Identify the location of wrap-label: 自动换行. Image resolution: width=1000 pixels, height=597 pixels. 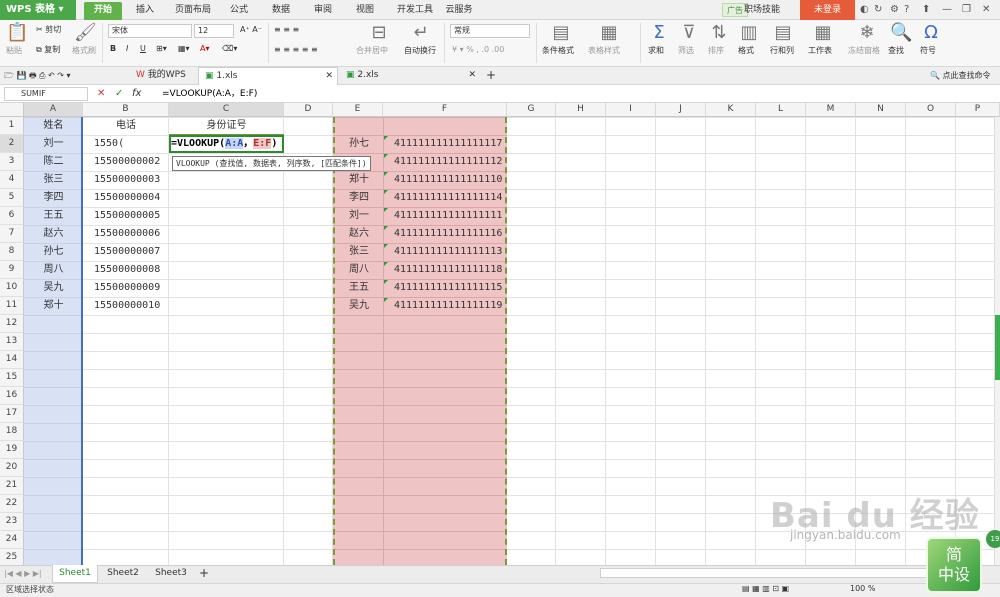
(420, 51).